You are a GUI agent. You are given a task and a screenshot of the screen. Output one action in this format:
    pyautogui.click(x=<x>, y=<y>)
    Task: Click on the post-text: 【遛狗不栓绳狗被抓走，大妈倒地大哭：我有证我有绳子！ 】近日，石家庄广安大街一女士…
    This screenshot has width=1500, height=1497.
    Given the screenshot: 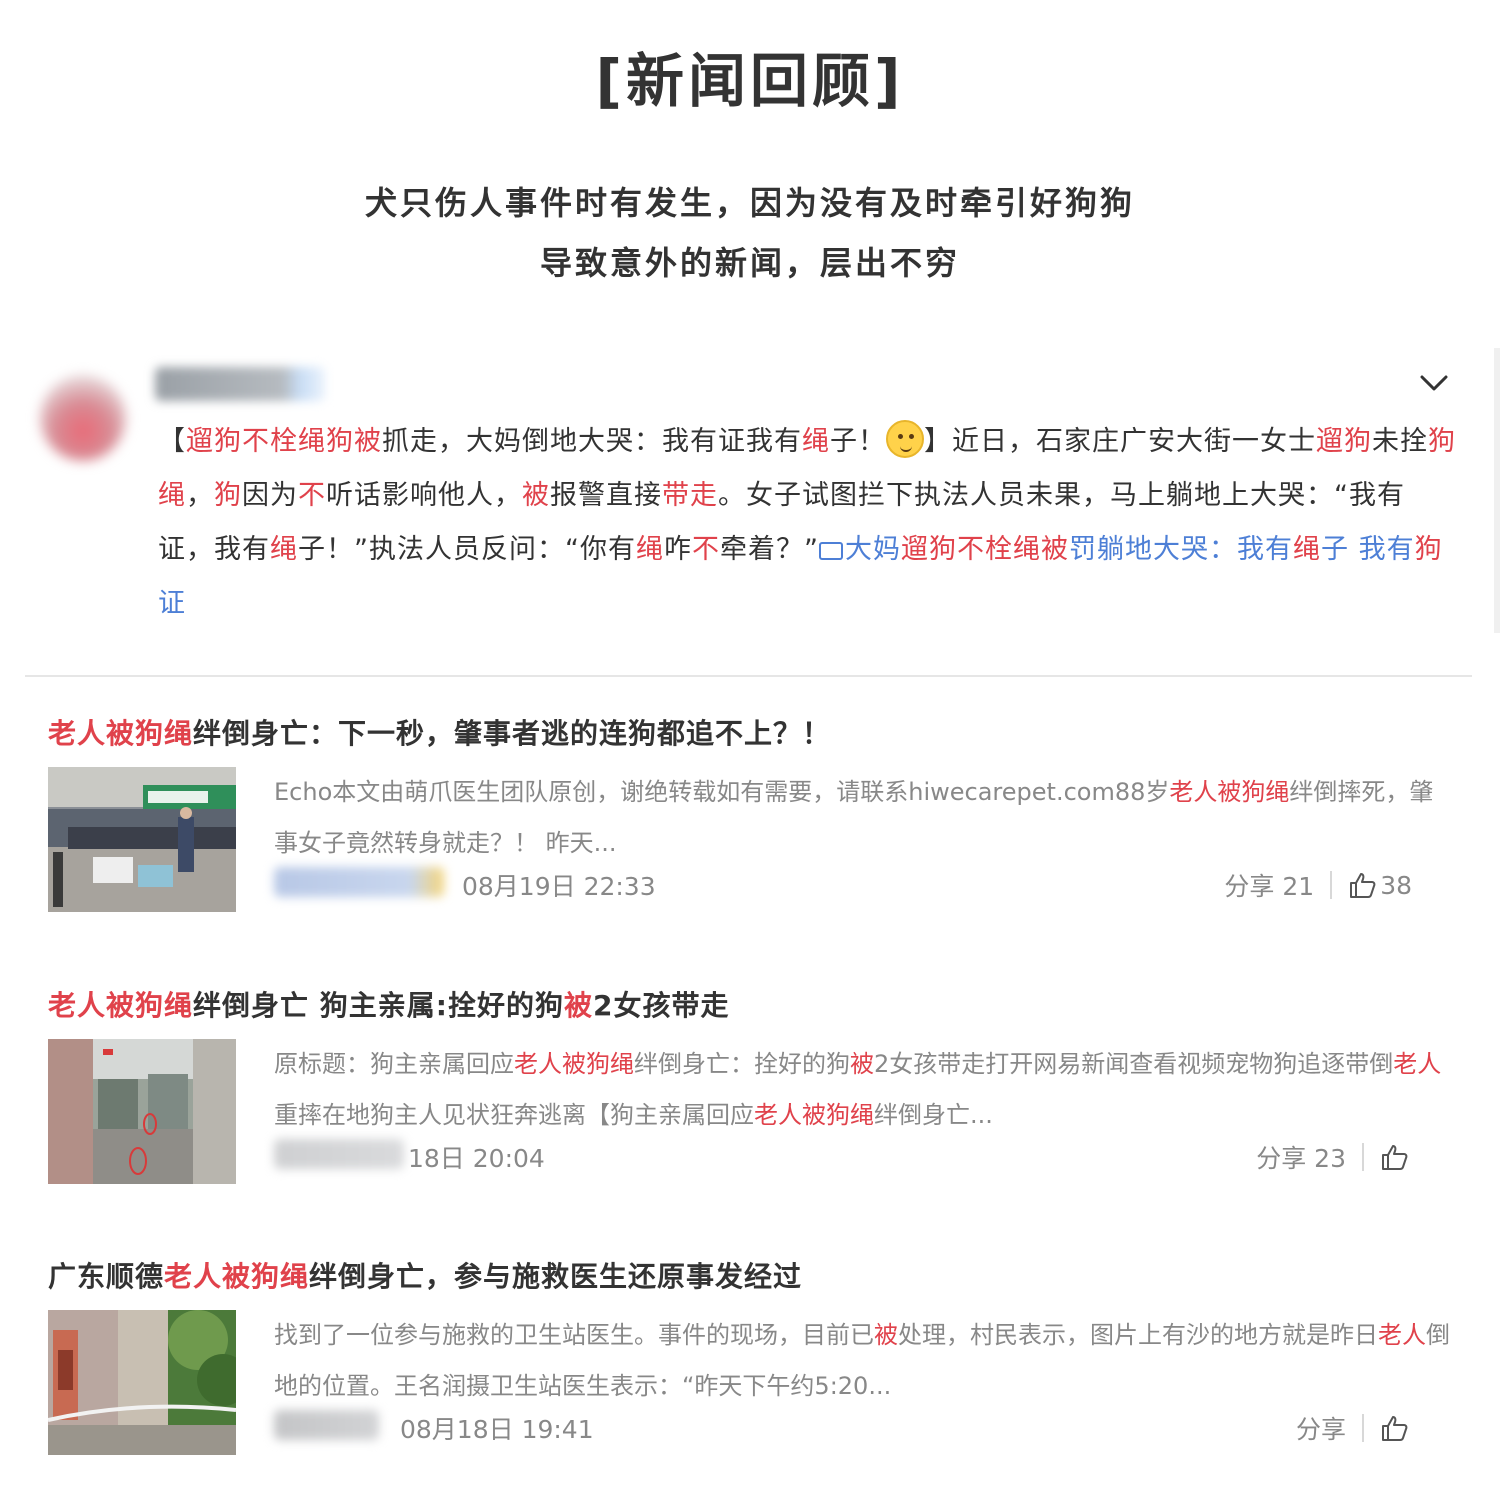 What is the action you would take?
    pyautogui.click(x=808, y=523)
    